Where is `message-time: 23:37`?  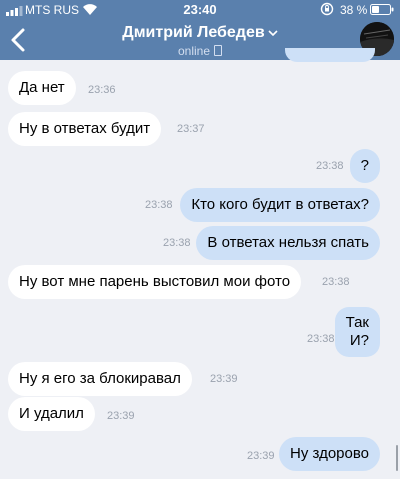 message-time: 23:37 is located at coordinates (191, 129).